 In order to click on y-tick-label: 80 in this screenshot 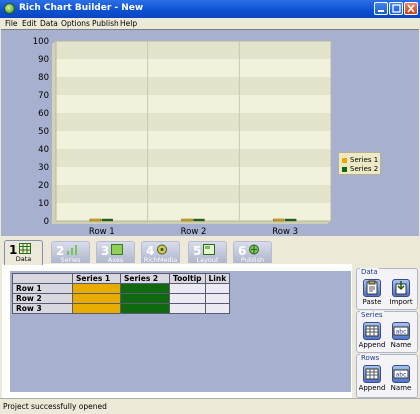, I will do `click(43, 78)`.